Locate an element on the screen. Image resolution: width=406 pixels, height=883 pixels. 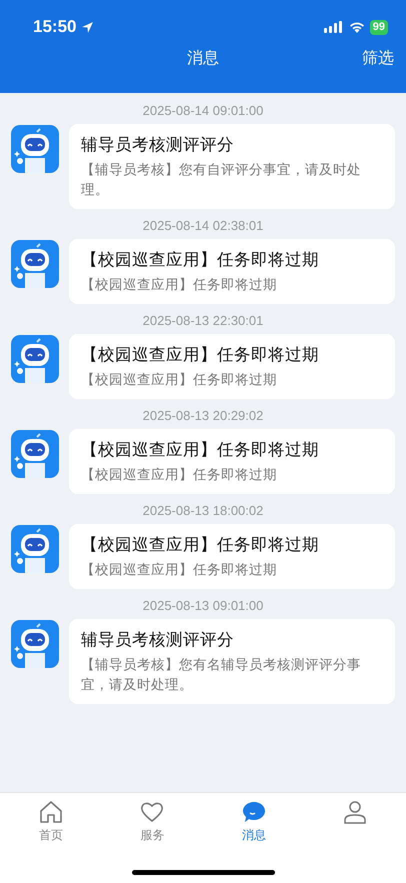
message-tab: 消息 is located at coordinates (253, 821).